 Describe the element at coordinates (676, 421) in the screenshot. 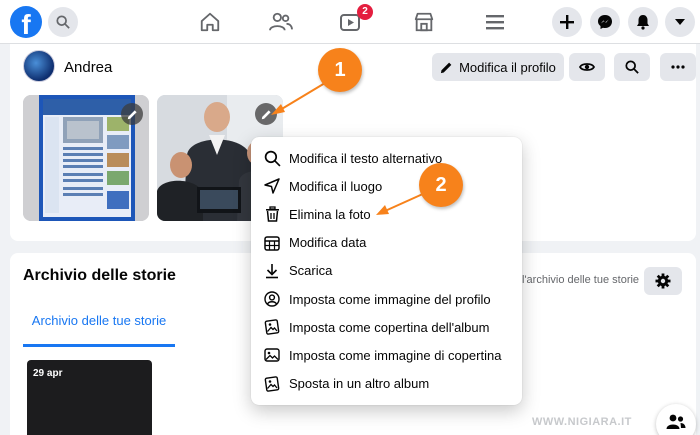

I see `friends-icon` at that location.